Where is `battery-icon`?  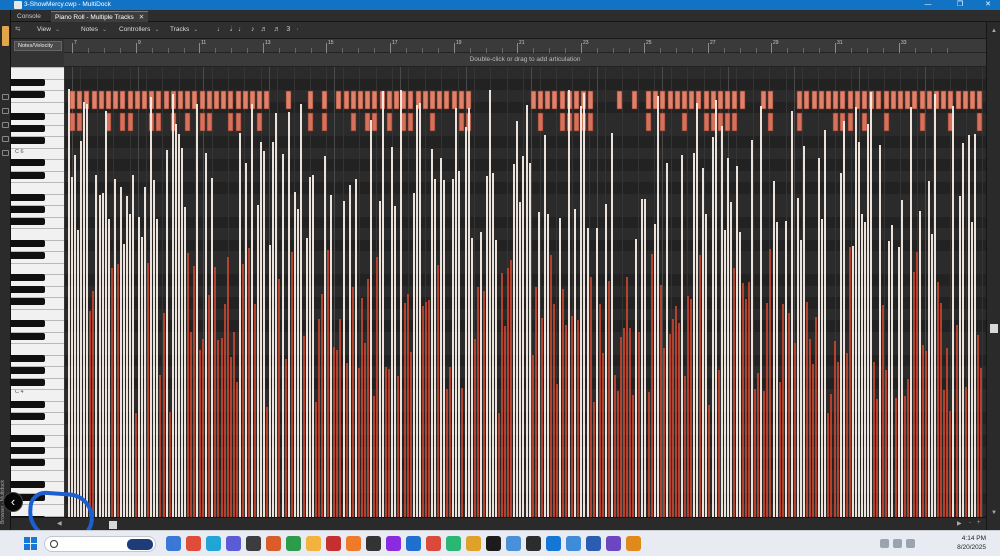 battery-icon is located at coordinates (910, 543).